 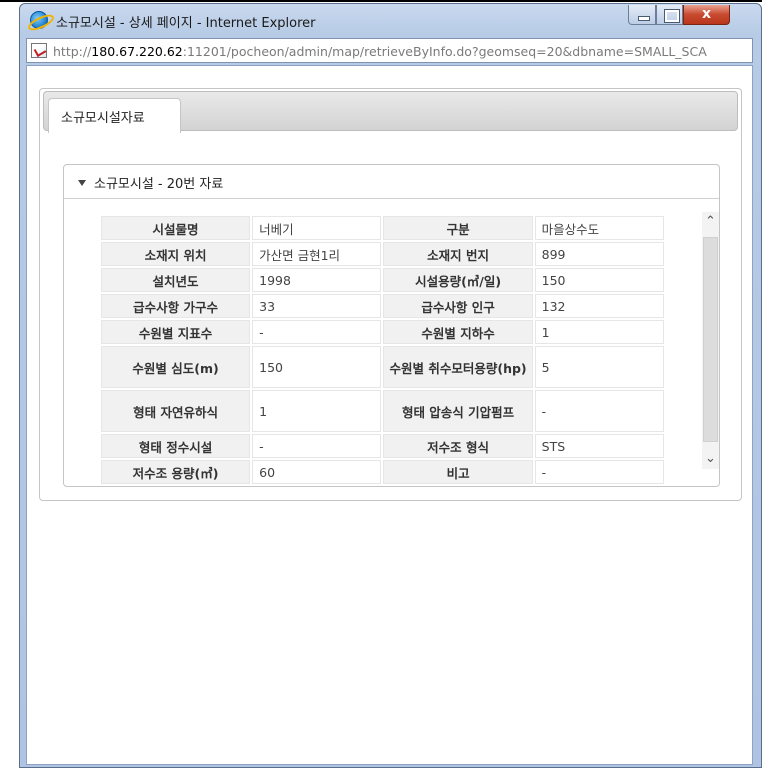 I want to click on tab-bar: 소규모시설자료, so click(x=390, y=112).